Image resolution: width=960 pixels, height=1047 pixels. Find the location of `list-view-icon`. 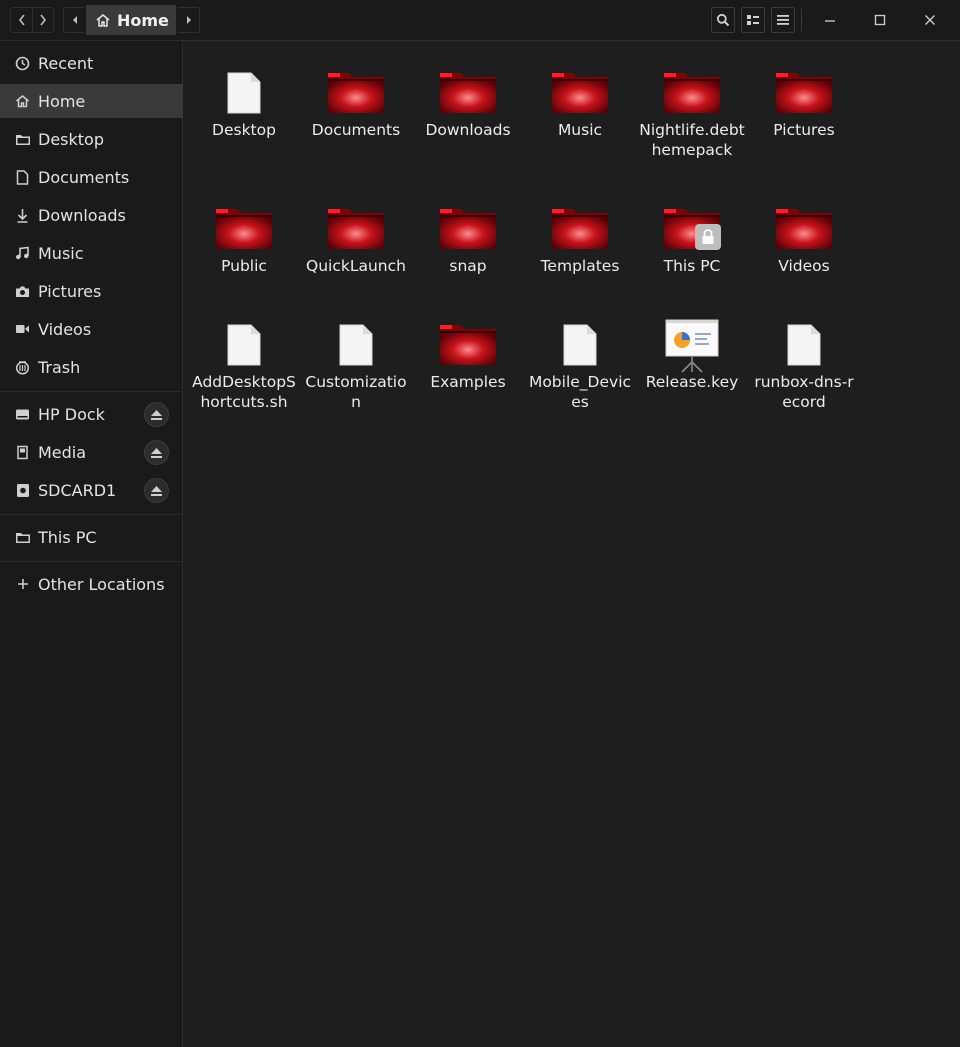

list-view-icon is located at coordinates (753, 20).